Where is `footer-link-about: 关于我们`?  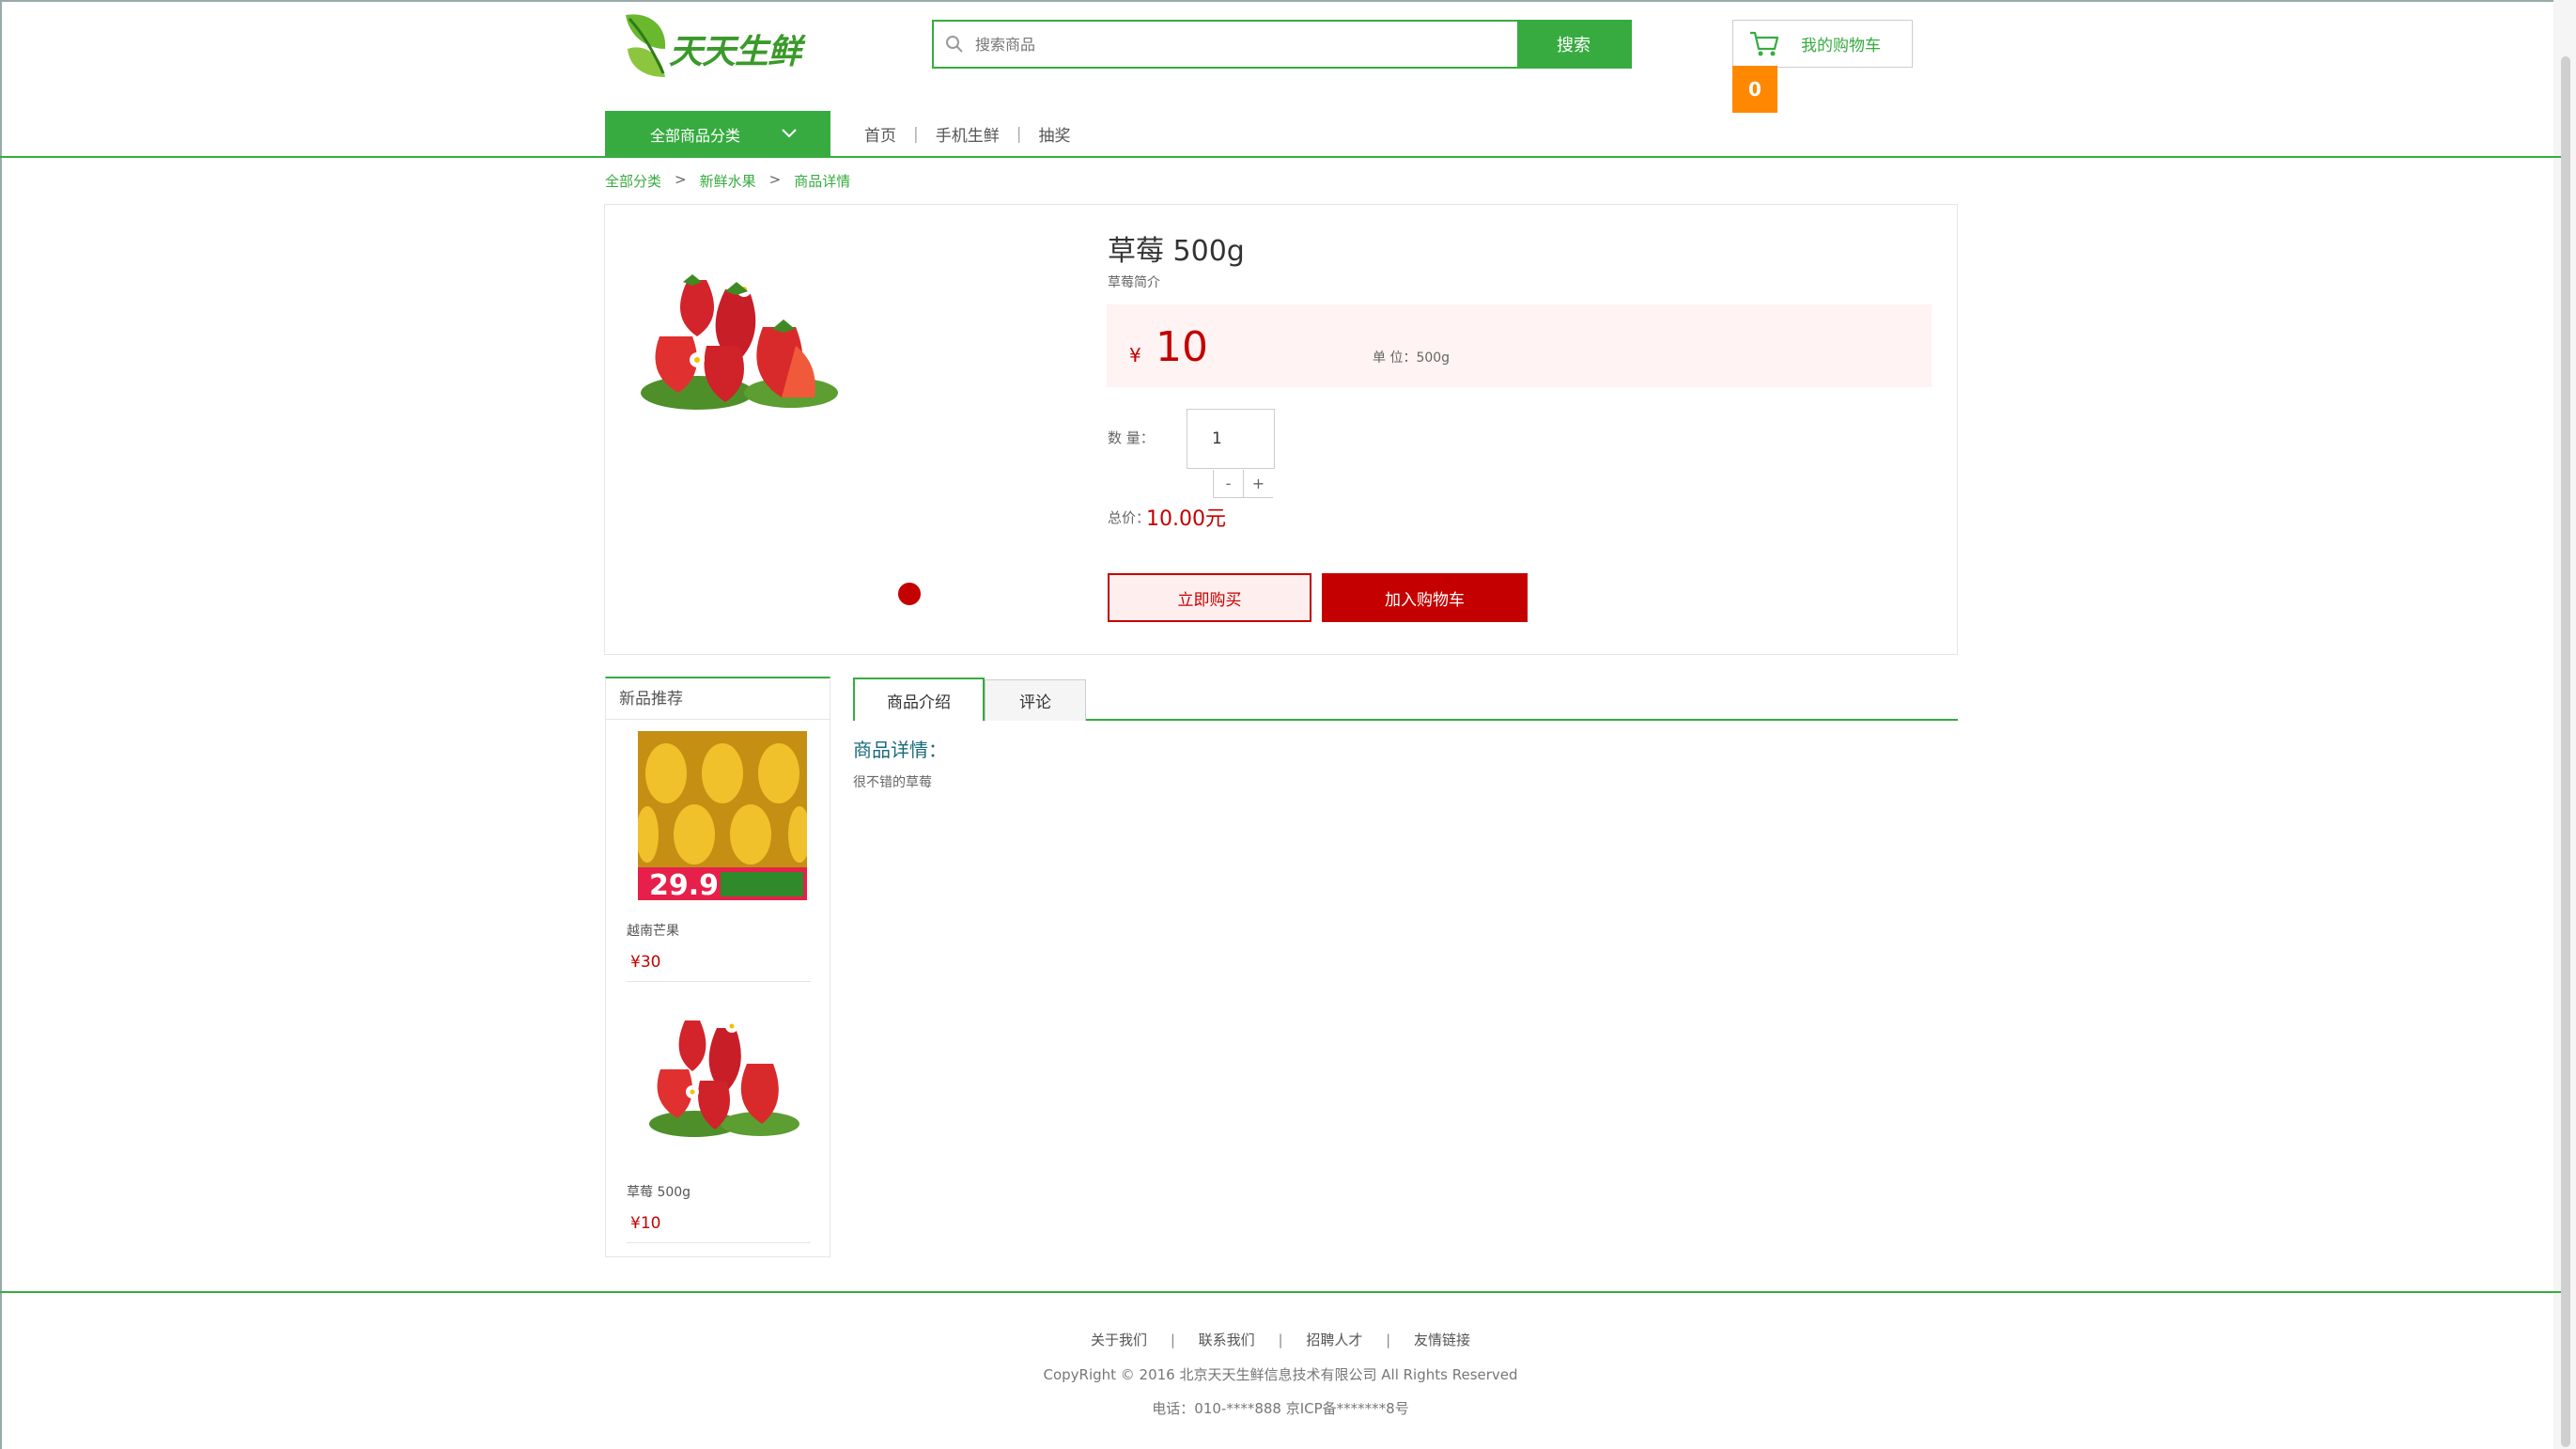
footer-link-about: 关于我们 is located at coordinates (1119, 1340).